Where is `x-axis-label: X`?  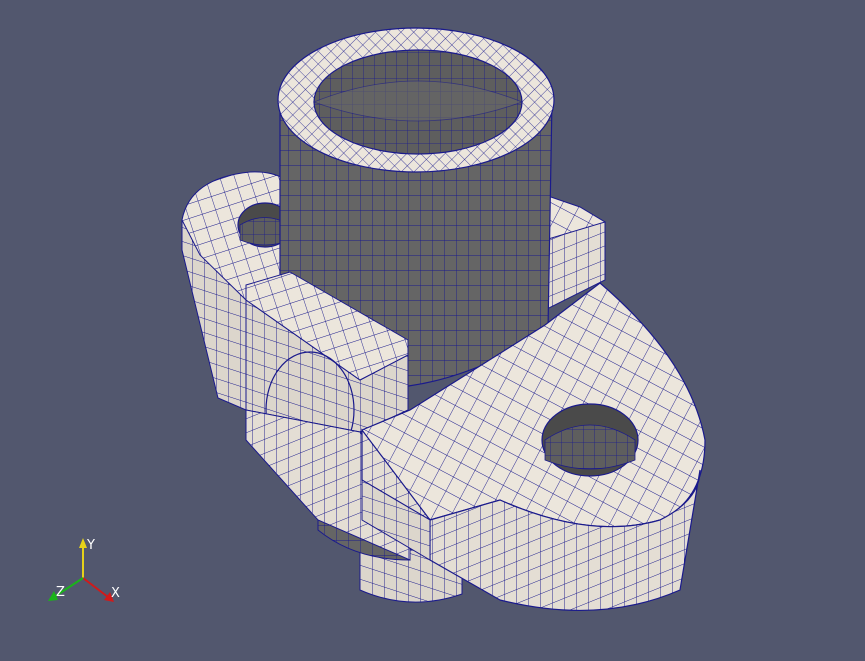 x-axis-label: X is located at coordinates (115, 593).